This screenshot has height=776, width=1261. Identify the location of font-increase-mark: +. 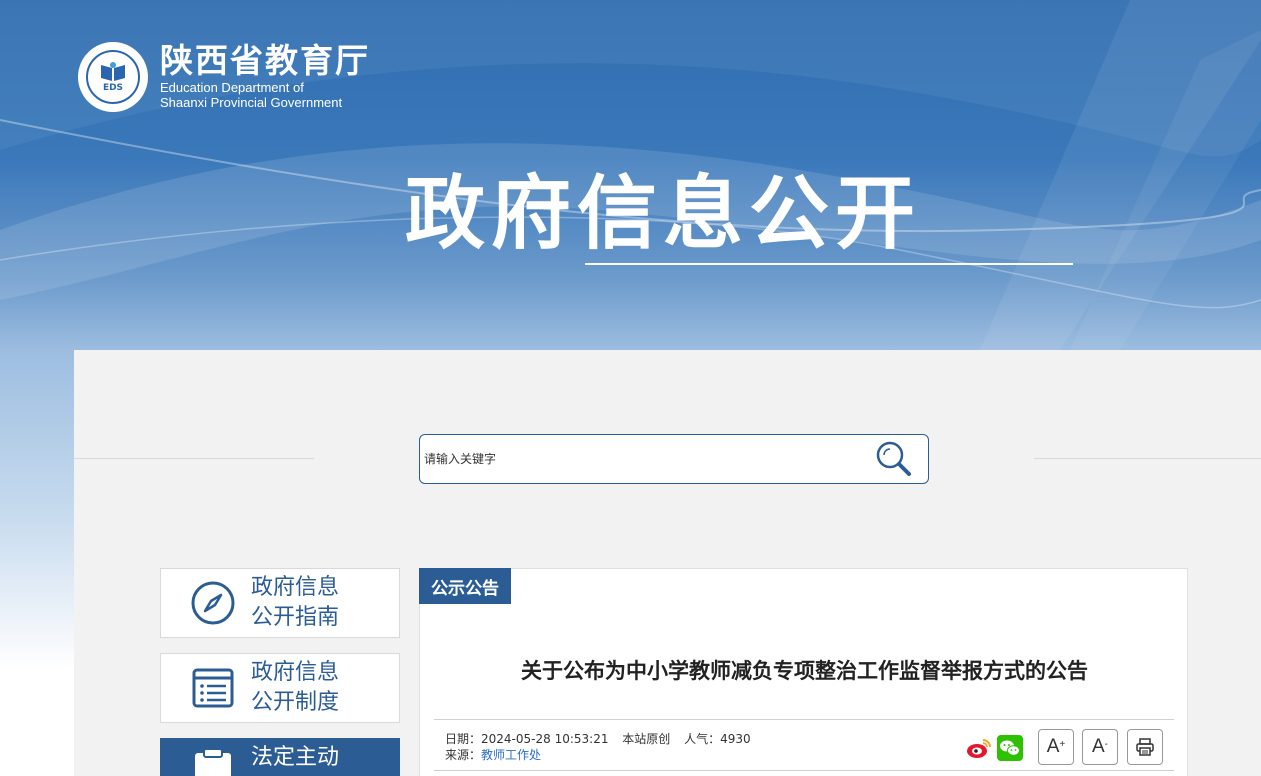
(1062, 744).